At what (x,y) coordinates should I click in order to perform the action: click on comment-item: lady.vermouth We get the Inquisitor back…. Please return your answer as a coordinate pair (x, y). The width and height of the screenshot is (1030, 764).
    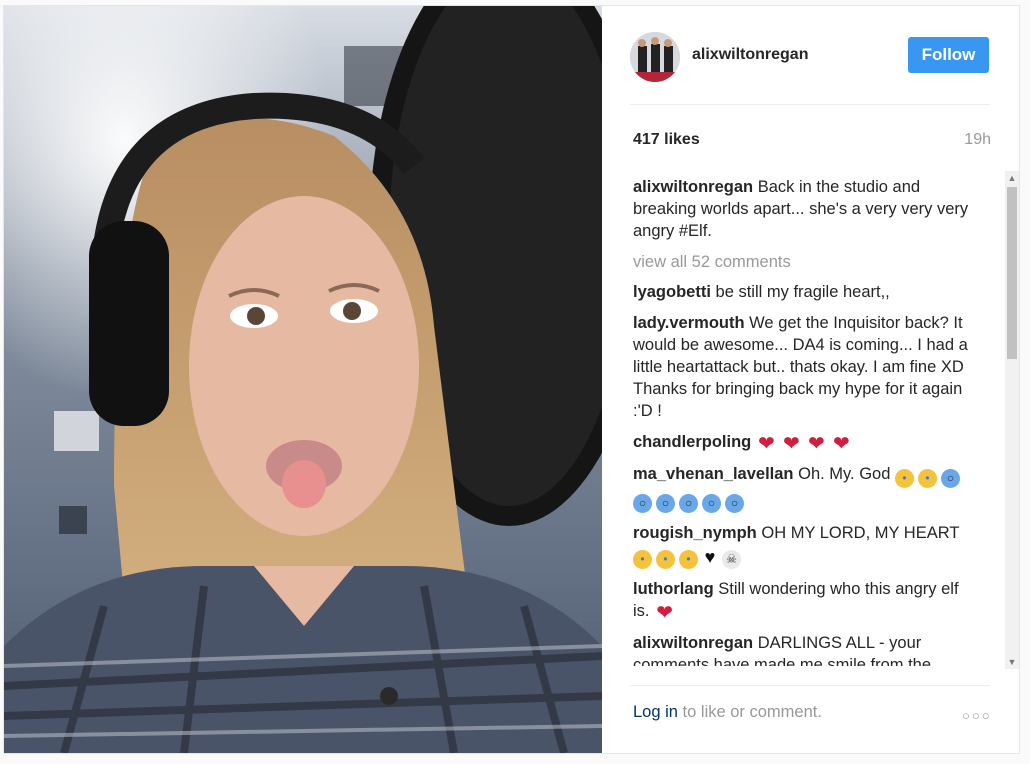
    Looking at the image, I should click on (805, 367).